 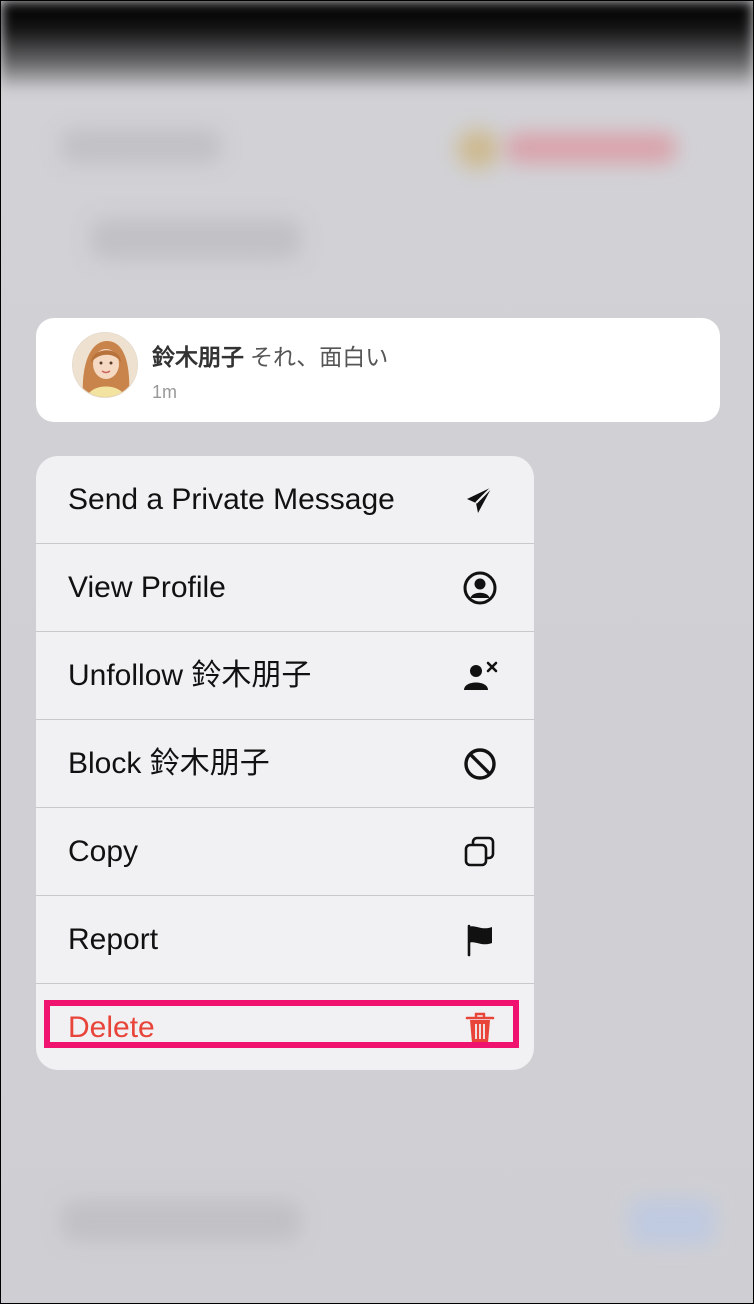 What do you see at coordinates (103, 851) in the screenshot?
I see `menu-item-label: Copy` at bounding box center [103, 851].